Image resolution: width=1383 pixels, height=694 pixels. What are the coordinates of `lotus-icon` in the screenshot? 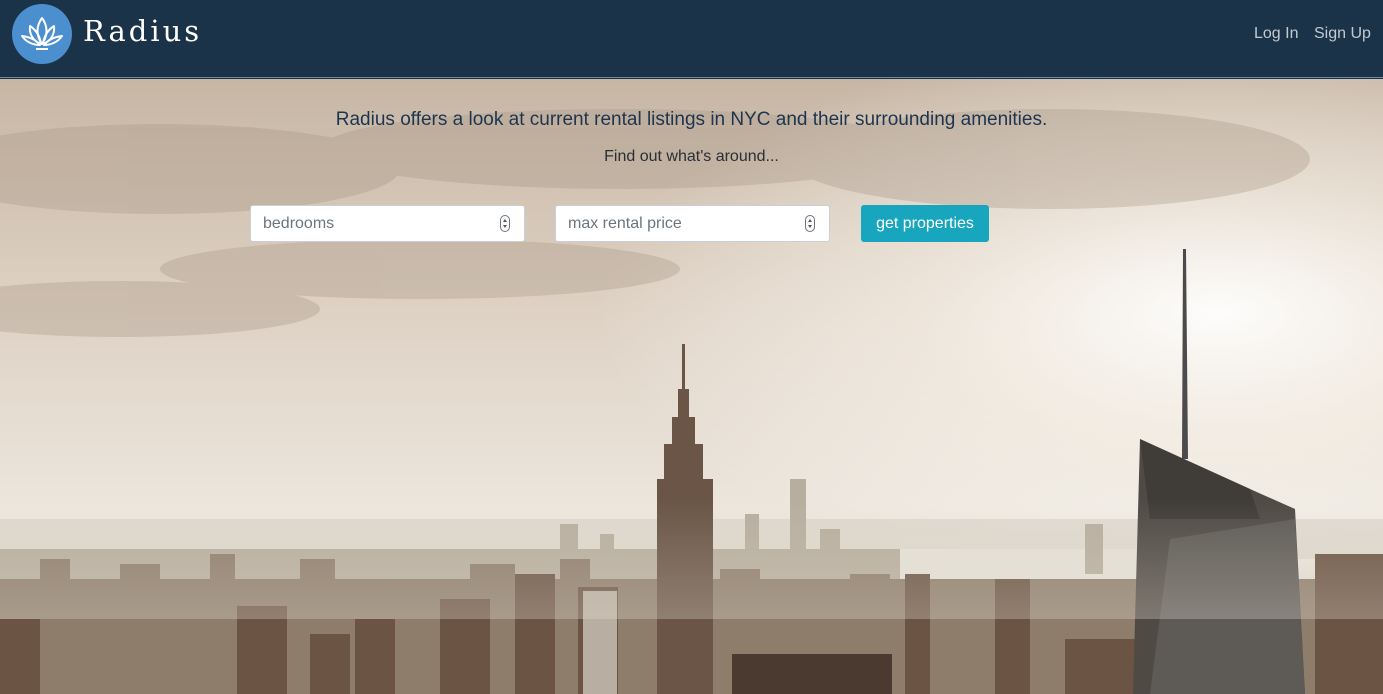 It's located at (42, 34).